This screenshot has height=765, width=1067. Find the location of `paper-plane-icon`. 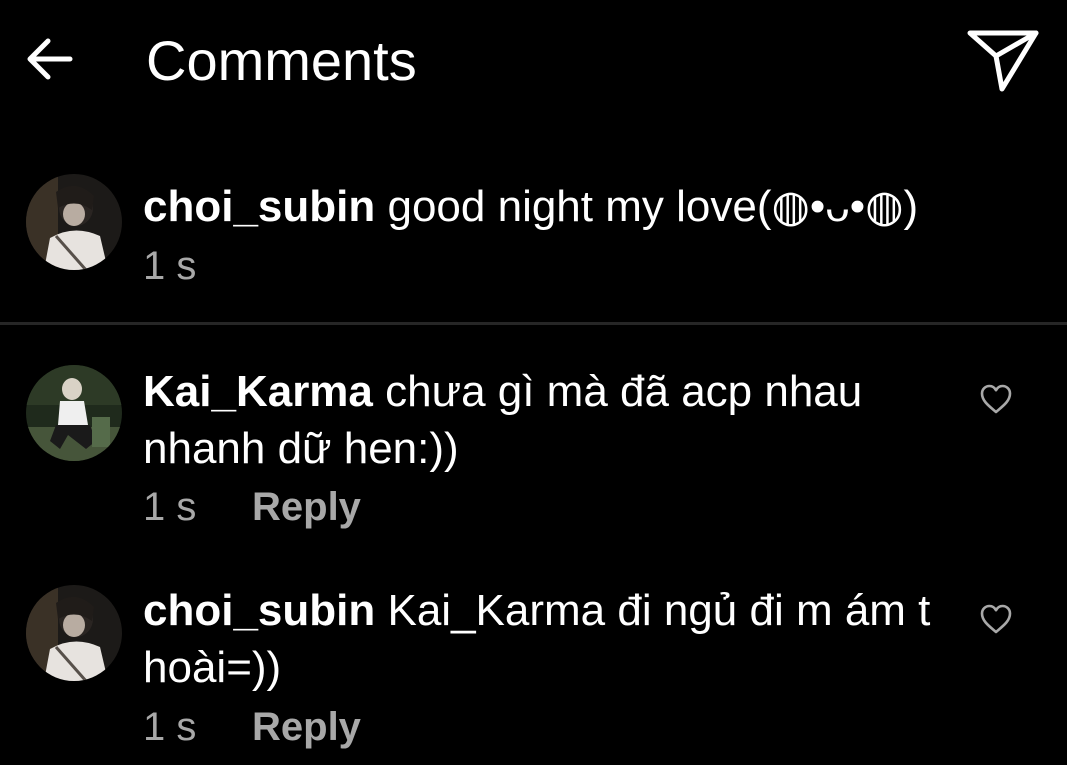

paper-plane-icon is located at coordinates (1003, 61).